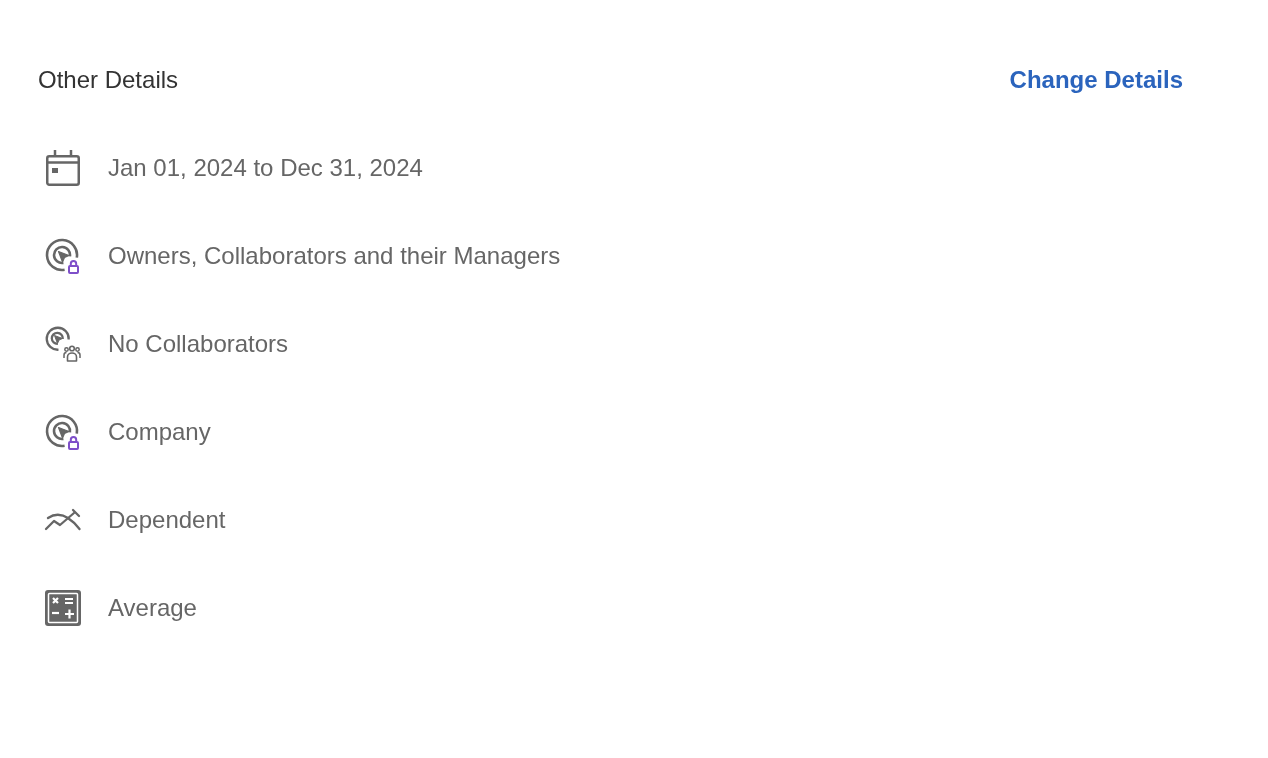 Image resolution: width=1268 pixels, height=758 pixels. I want to click on section-title: Other Details, so click(108, 80).